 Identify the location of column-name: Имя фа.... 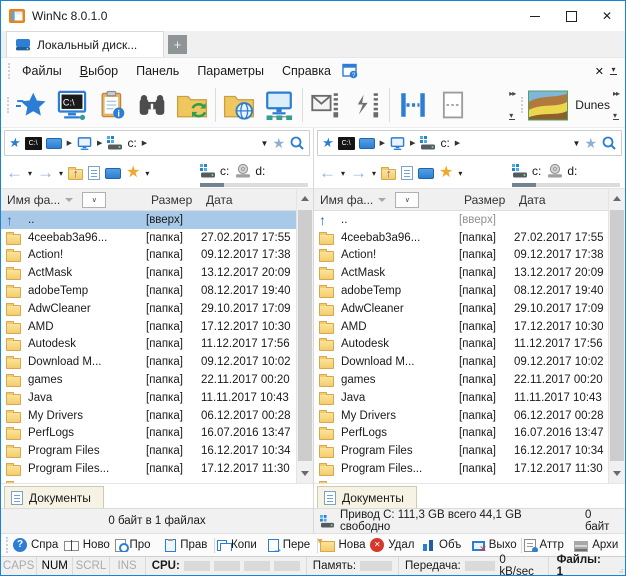
(33, 200).